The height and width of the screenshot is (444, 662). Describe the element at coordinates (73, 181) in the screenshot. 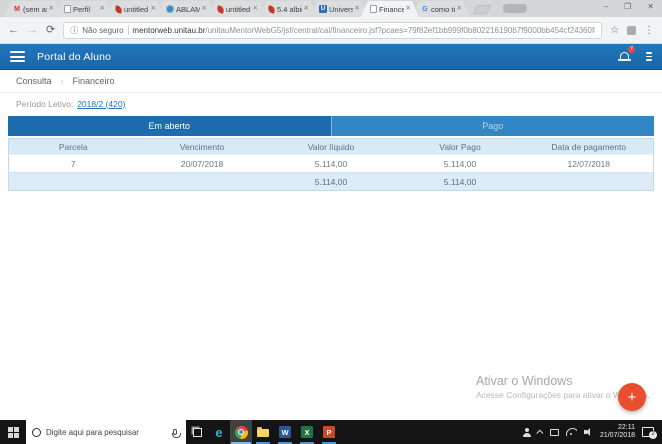

I see `total-parcela` at that location.